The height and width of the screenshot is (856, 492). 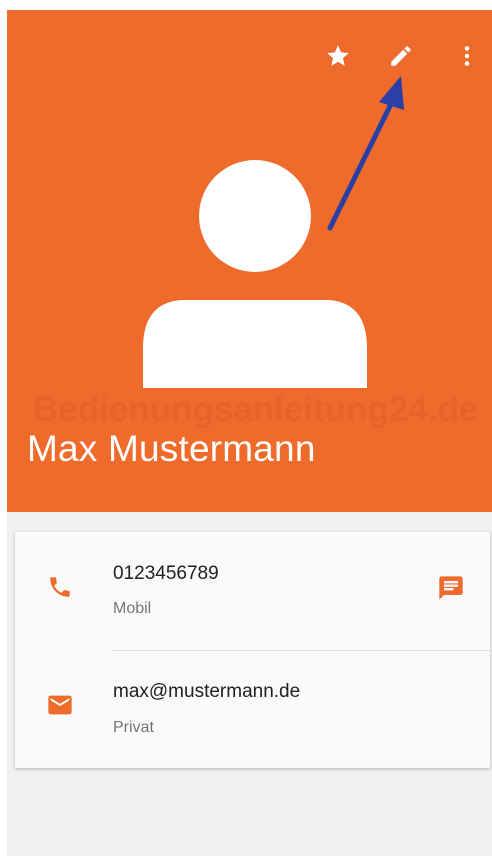 I want to click on email-icon-wrapper, so click(x=60, y=705).